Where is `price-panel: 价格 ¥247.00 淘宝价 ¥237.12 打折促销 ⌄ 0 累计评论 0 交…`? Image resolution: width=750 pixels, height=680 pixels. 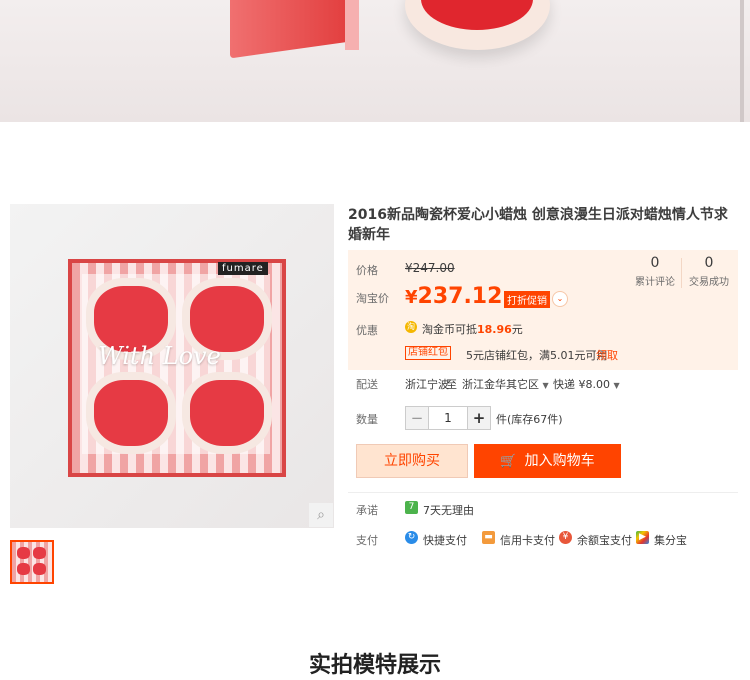
price-panel: 价格 ¥247.00 淘宝价 ¥237.12 打折促销 ⌄ 0 累计评论 0 交… is located at coordinates (543, 310).